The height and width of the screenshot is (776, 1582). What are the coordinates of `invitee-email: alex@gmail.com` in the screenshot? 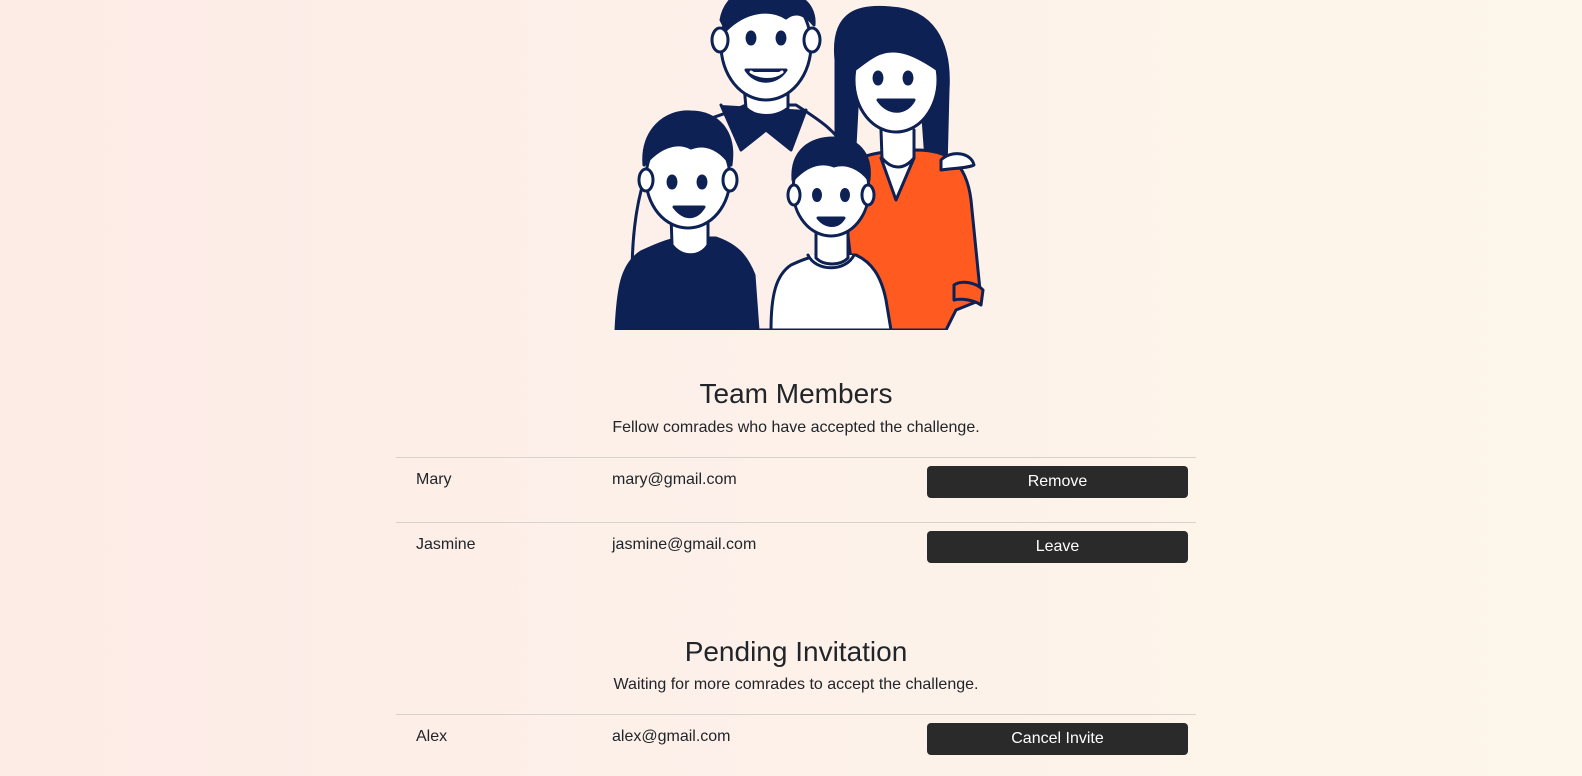 It's located at (671, 736).